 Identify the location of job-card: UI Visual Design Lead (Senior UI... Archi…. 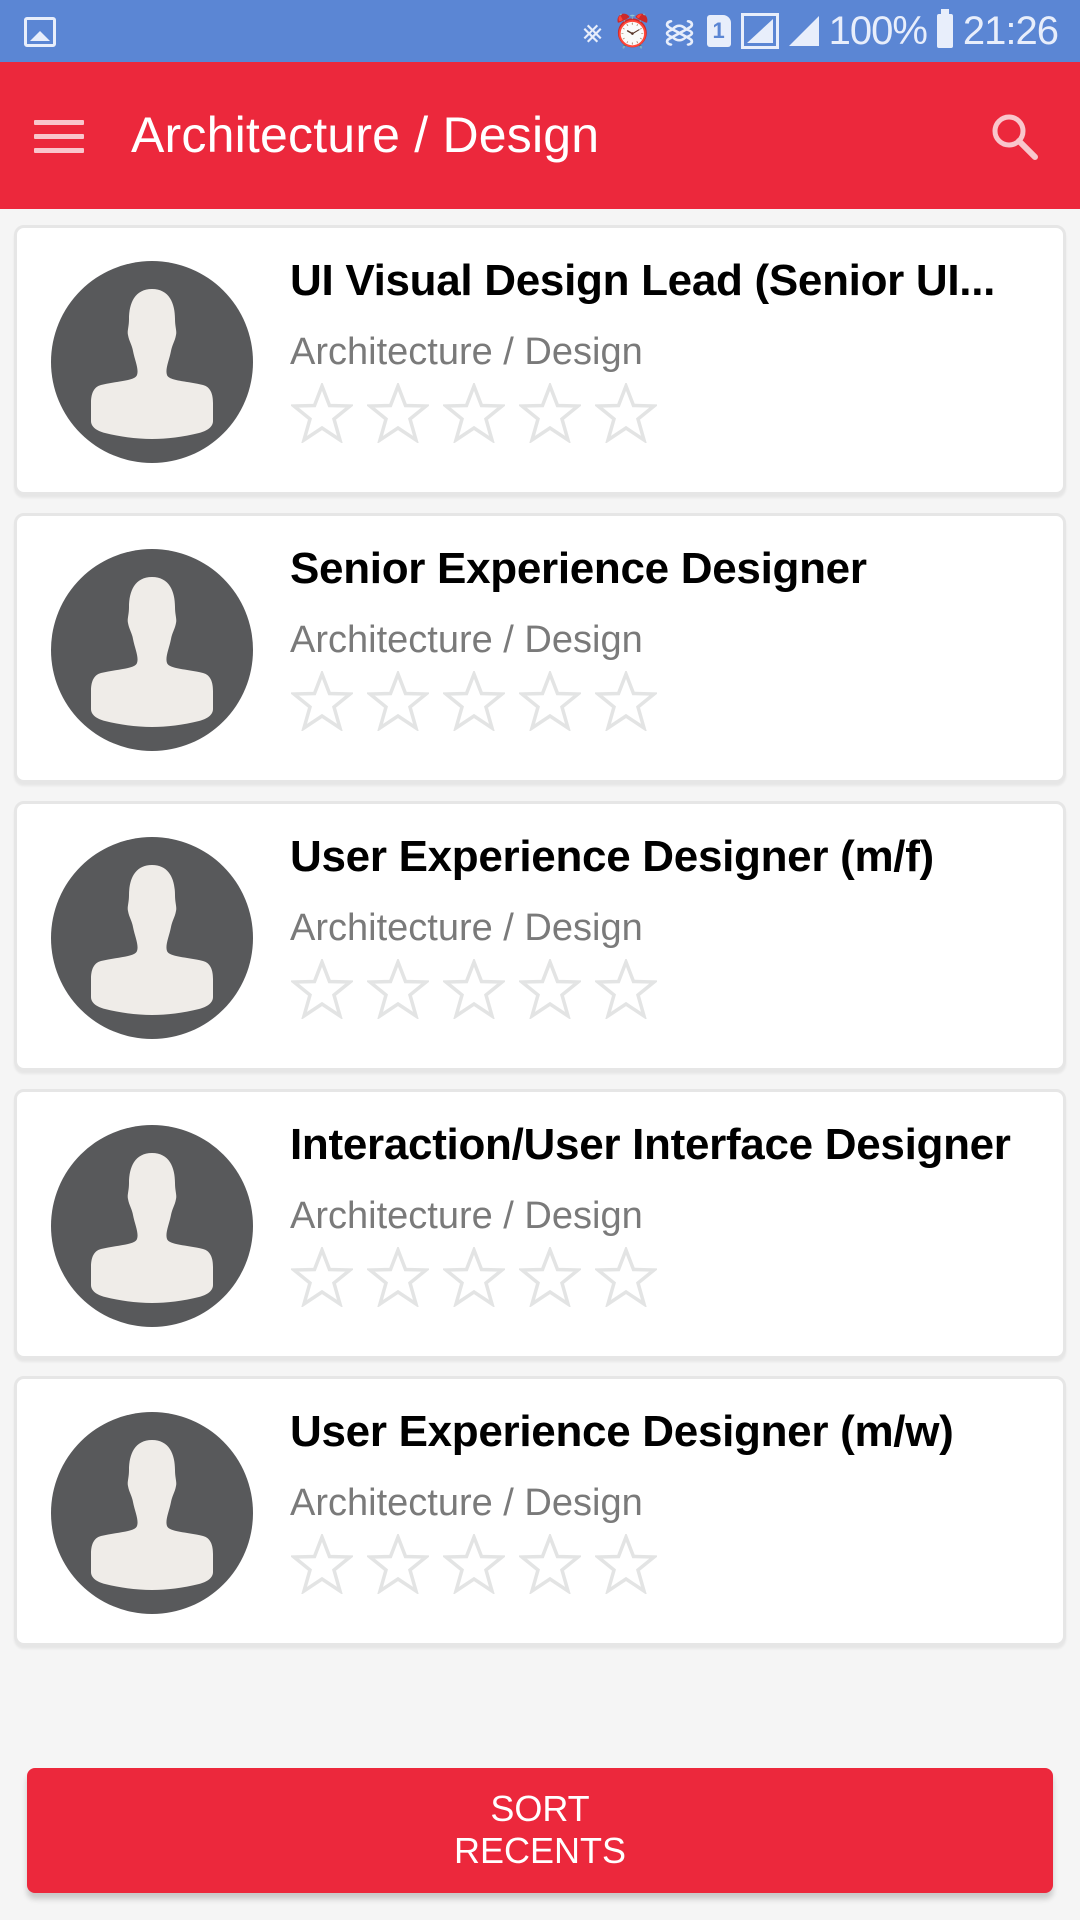
(540, 360).